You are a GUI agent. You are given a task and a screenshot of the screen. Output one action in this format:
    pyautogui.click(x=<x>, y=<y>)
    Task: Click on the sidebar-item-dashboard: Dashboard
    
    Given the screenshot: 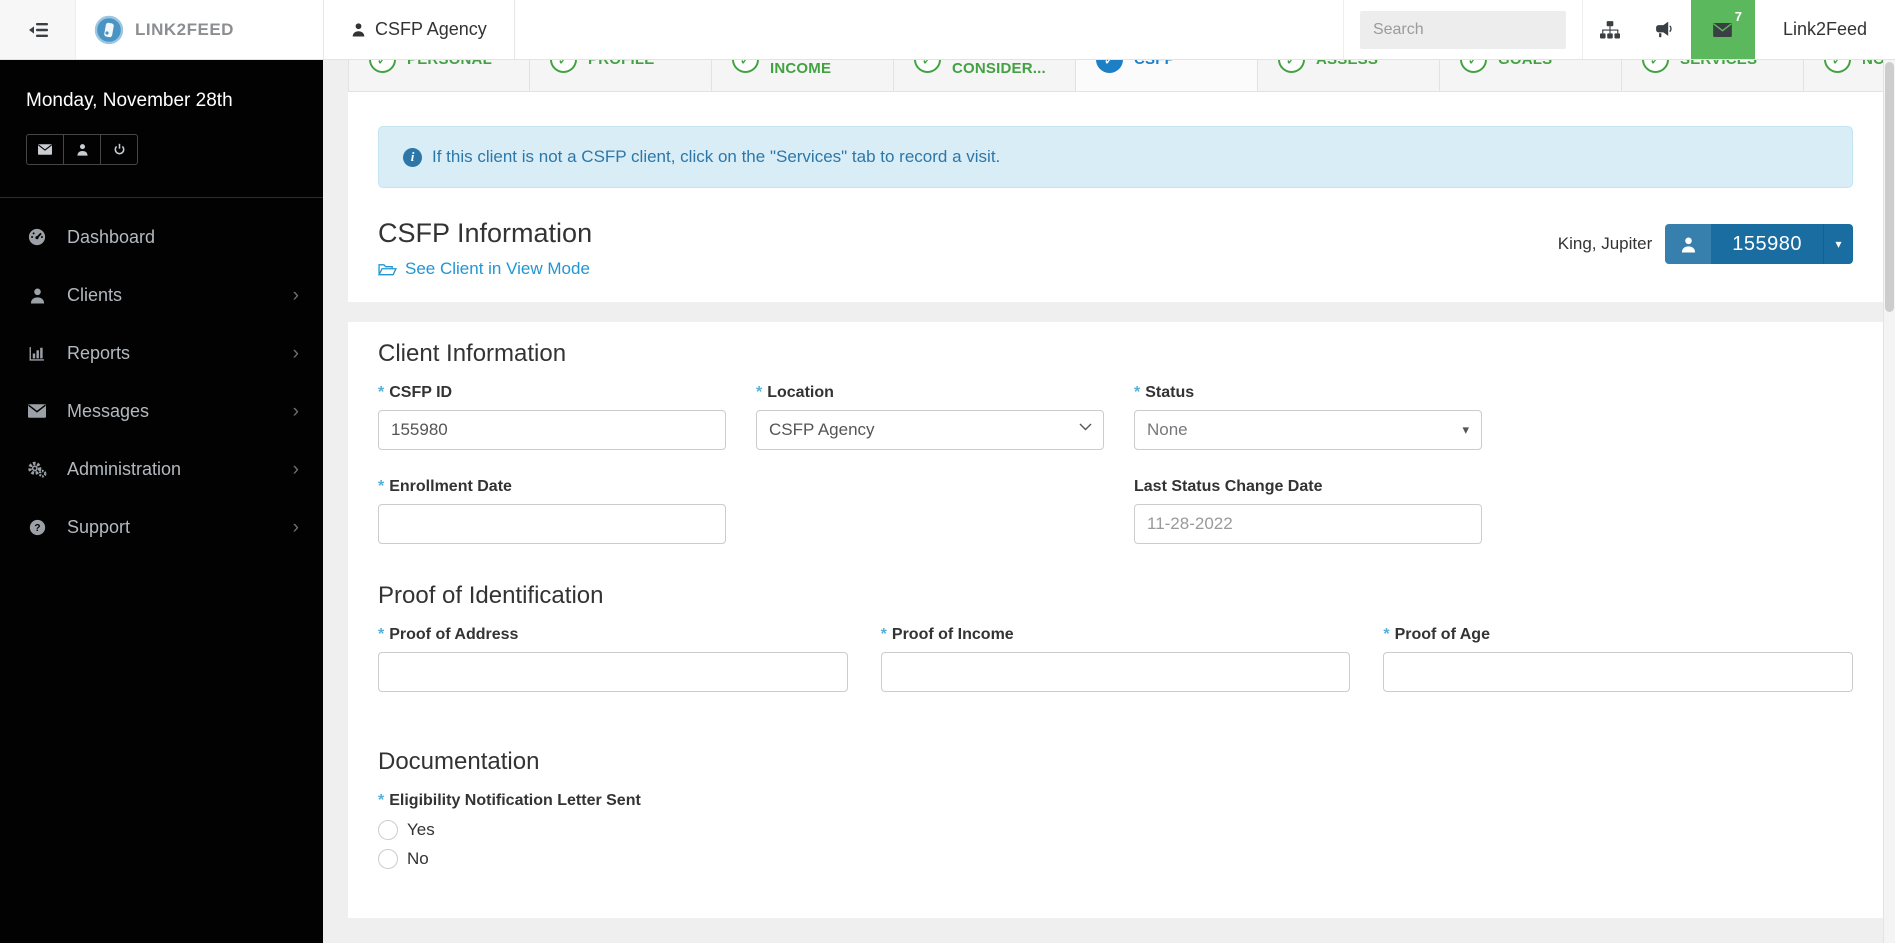 What is the action you would take?
    pyautogui.click(x=161, y=237)
    